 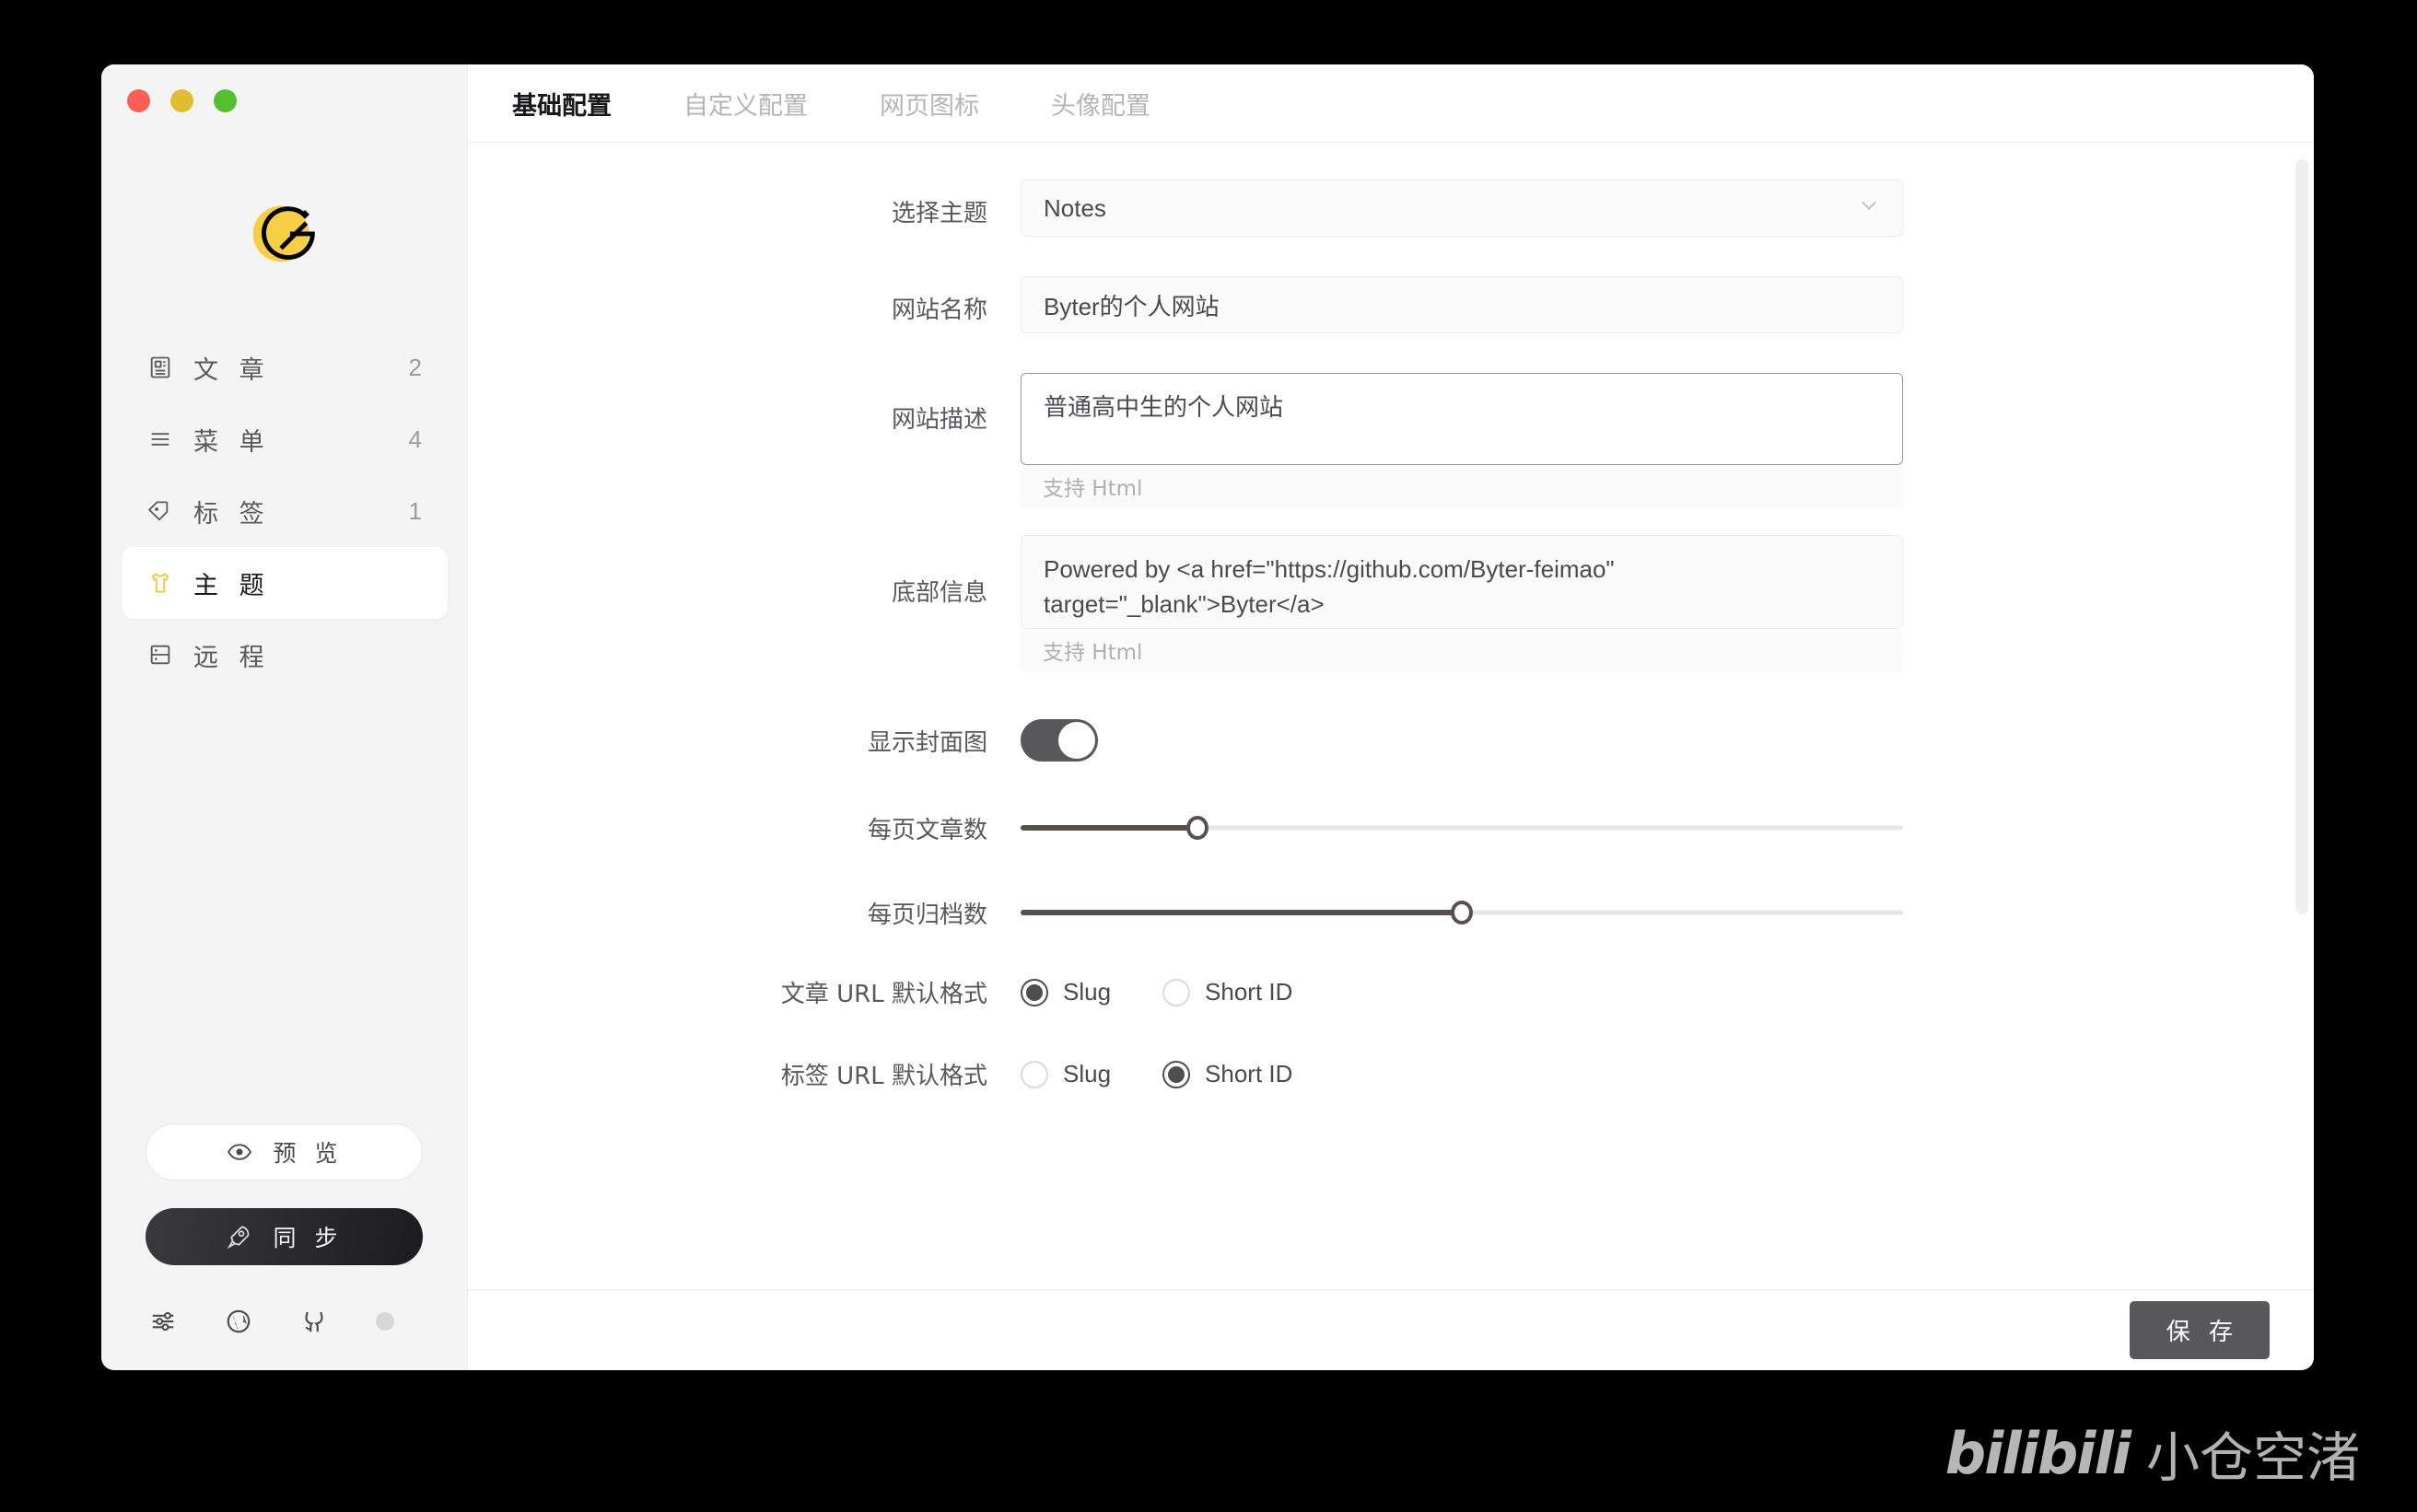 I want to click on sidebar-item-tags: 标 签 1, so click(x=285, y=511).